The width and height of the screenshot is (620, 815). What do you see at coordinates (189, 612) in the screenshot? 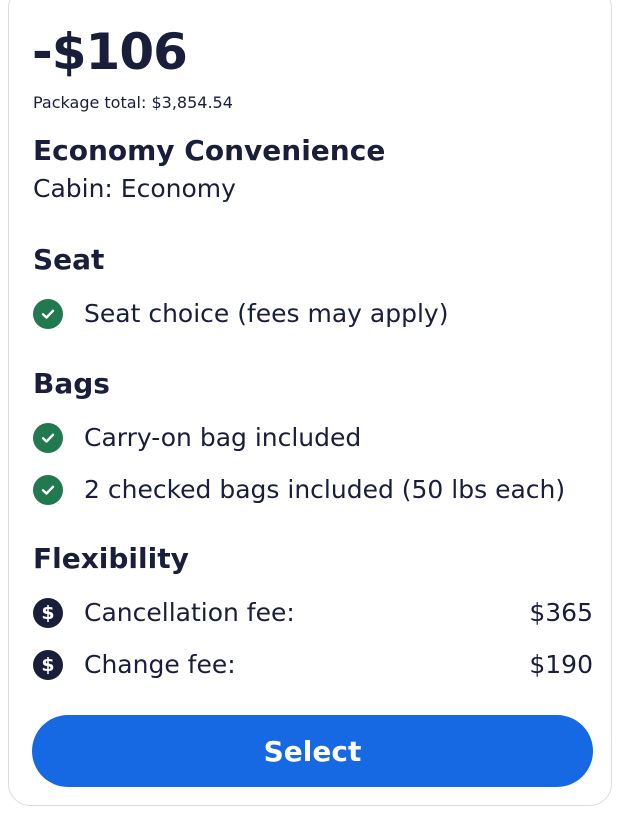
I see `cancellation-fee-label: Cancellation fee:` at bounding box center [189, 612].